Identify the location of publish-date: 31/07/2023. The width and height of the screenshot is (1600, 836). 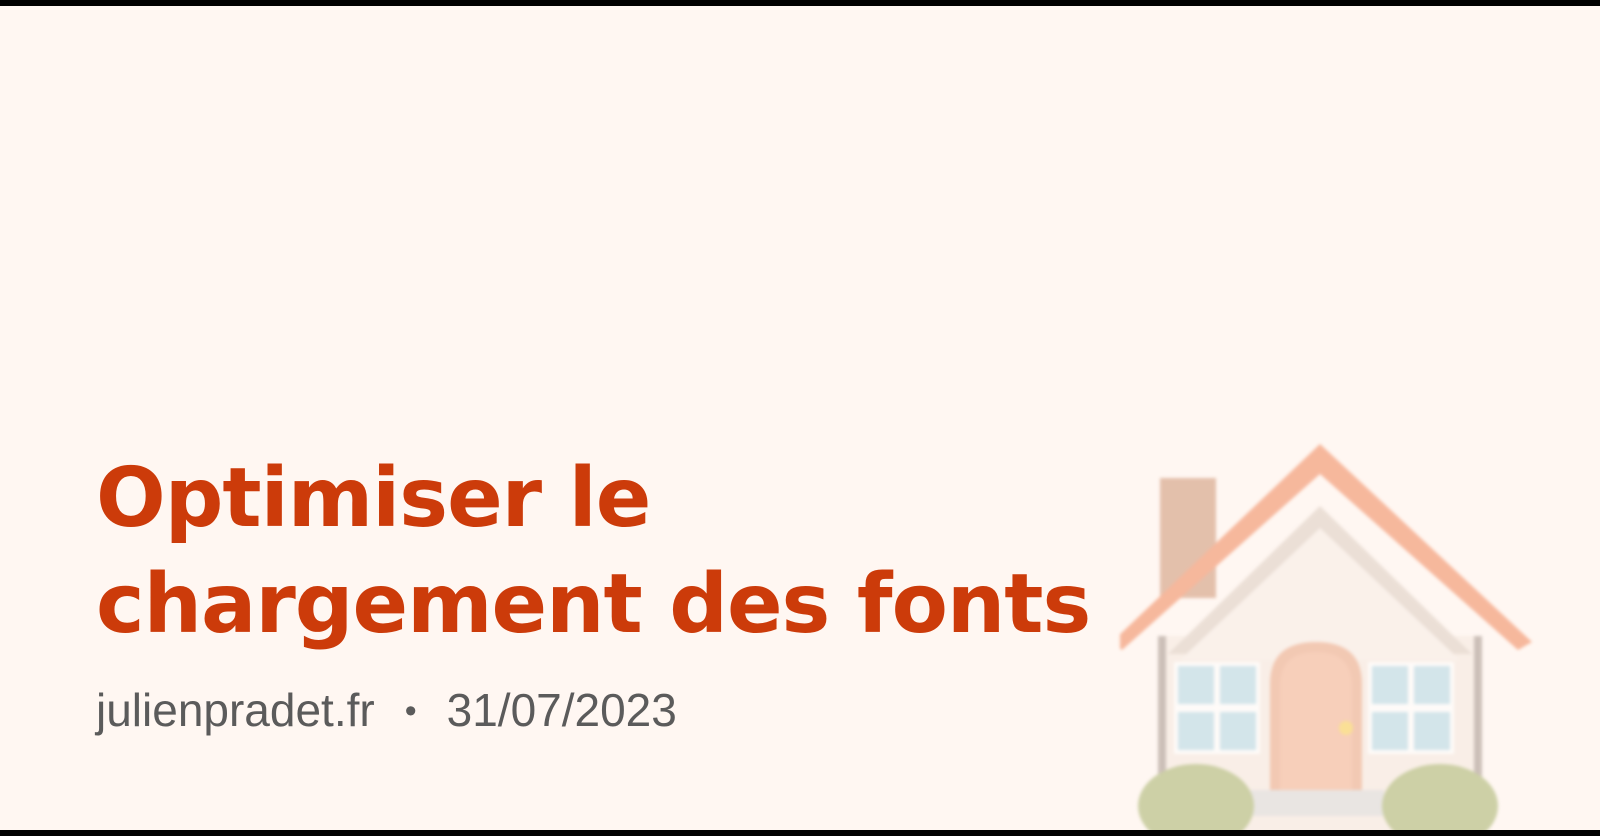
(561, 710).